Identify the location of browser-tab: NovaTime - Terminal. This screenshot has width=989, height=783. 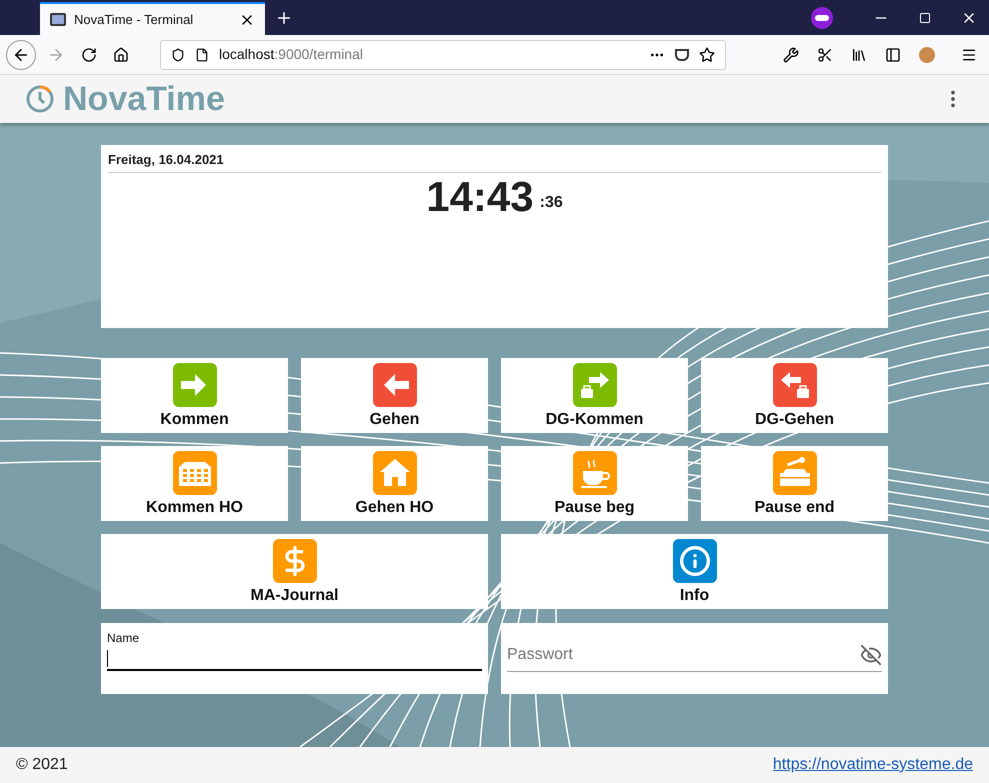
(152, 18).